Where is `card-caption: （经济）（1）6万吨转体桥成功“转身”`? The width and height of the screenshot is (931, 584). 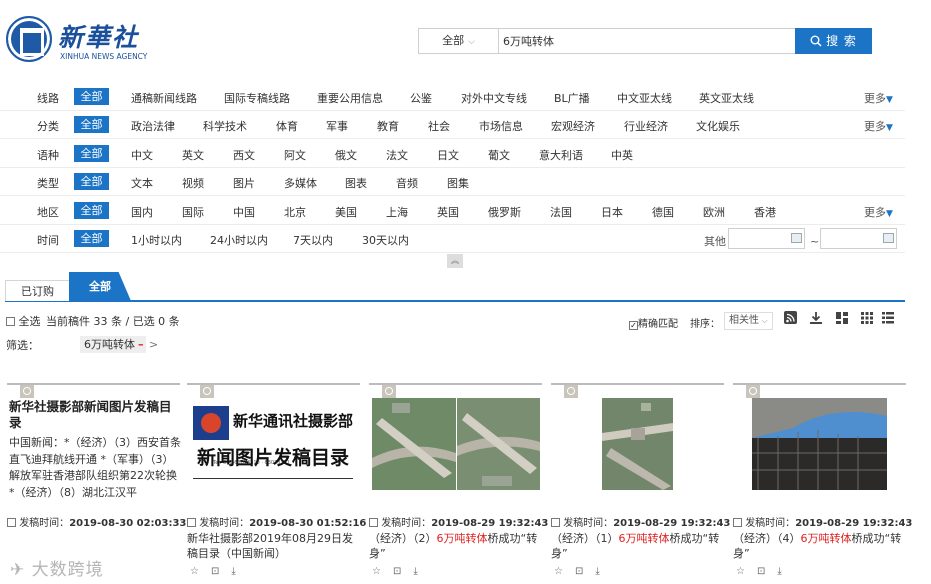 card-caption: （经济）（1）6万吨转体桥成功“转身” is located at coordinates (637, 546).